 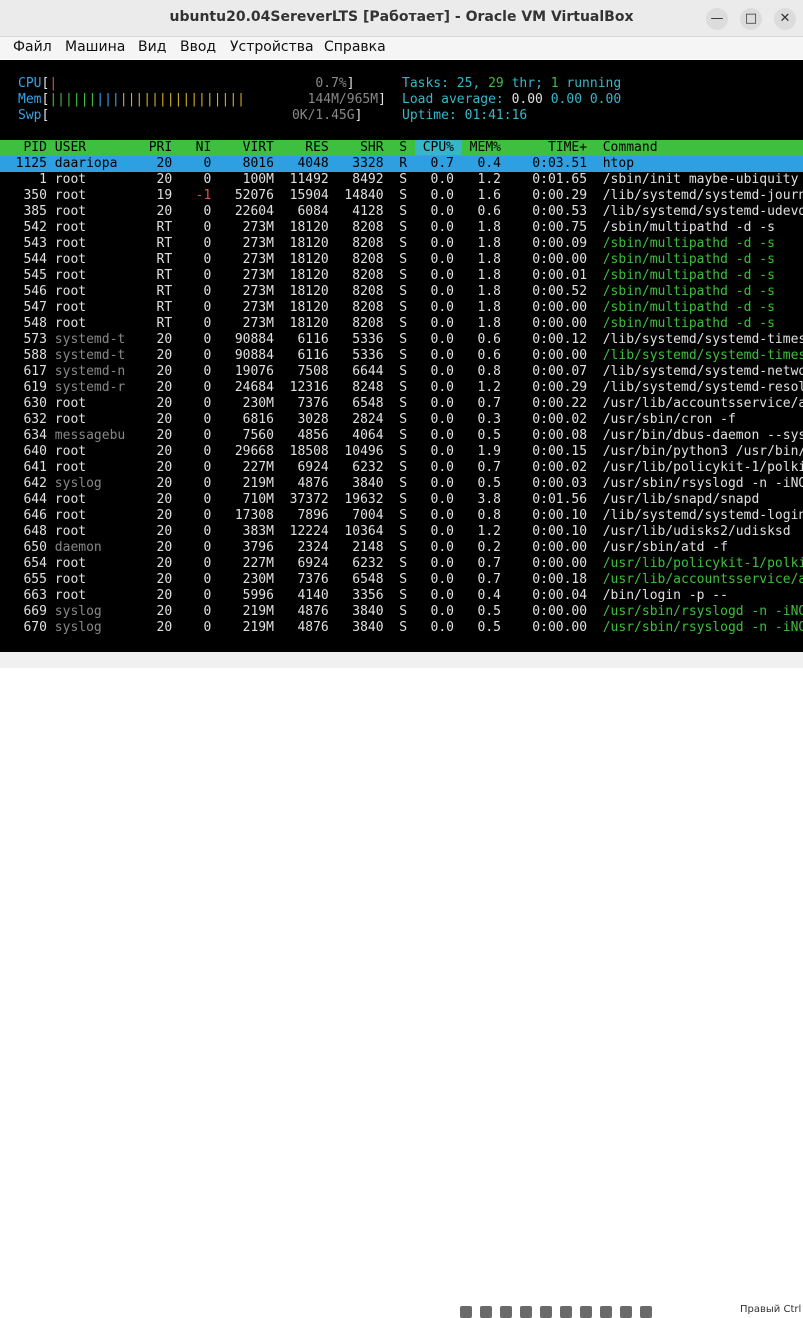 What do you see at coordinates (364, 611) in the screenshot?
I see `process-shr: 3840` at bounding box center [364, 611].